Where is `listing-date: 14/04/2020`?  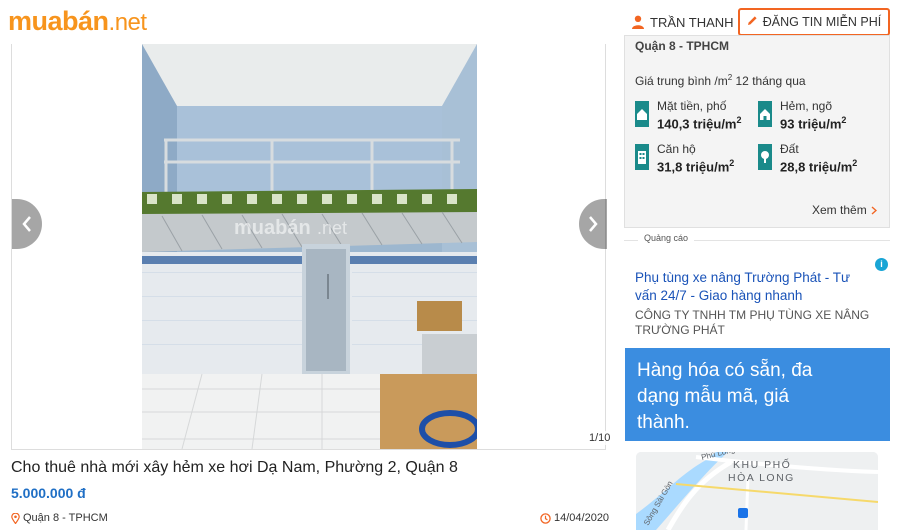
listing-date: 14/04/2020 is located at coordinates (574, 518).